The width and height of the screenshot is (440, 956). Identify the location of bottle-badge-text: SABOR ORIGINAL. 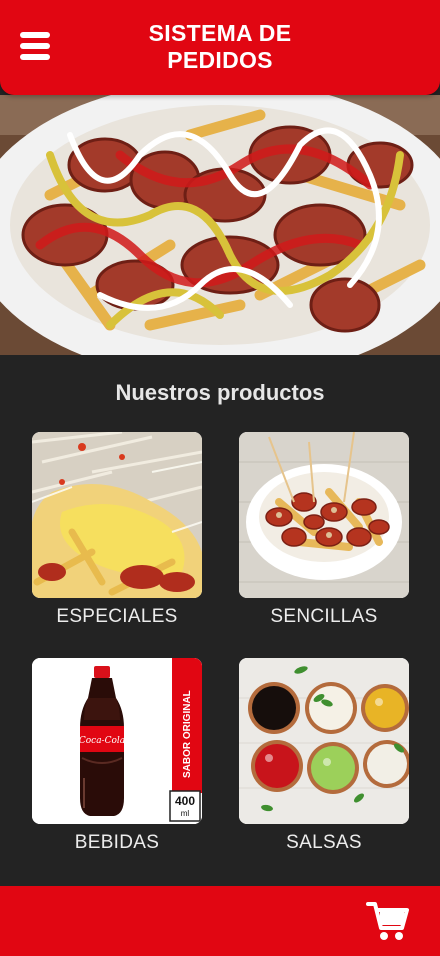
(187, 734).